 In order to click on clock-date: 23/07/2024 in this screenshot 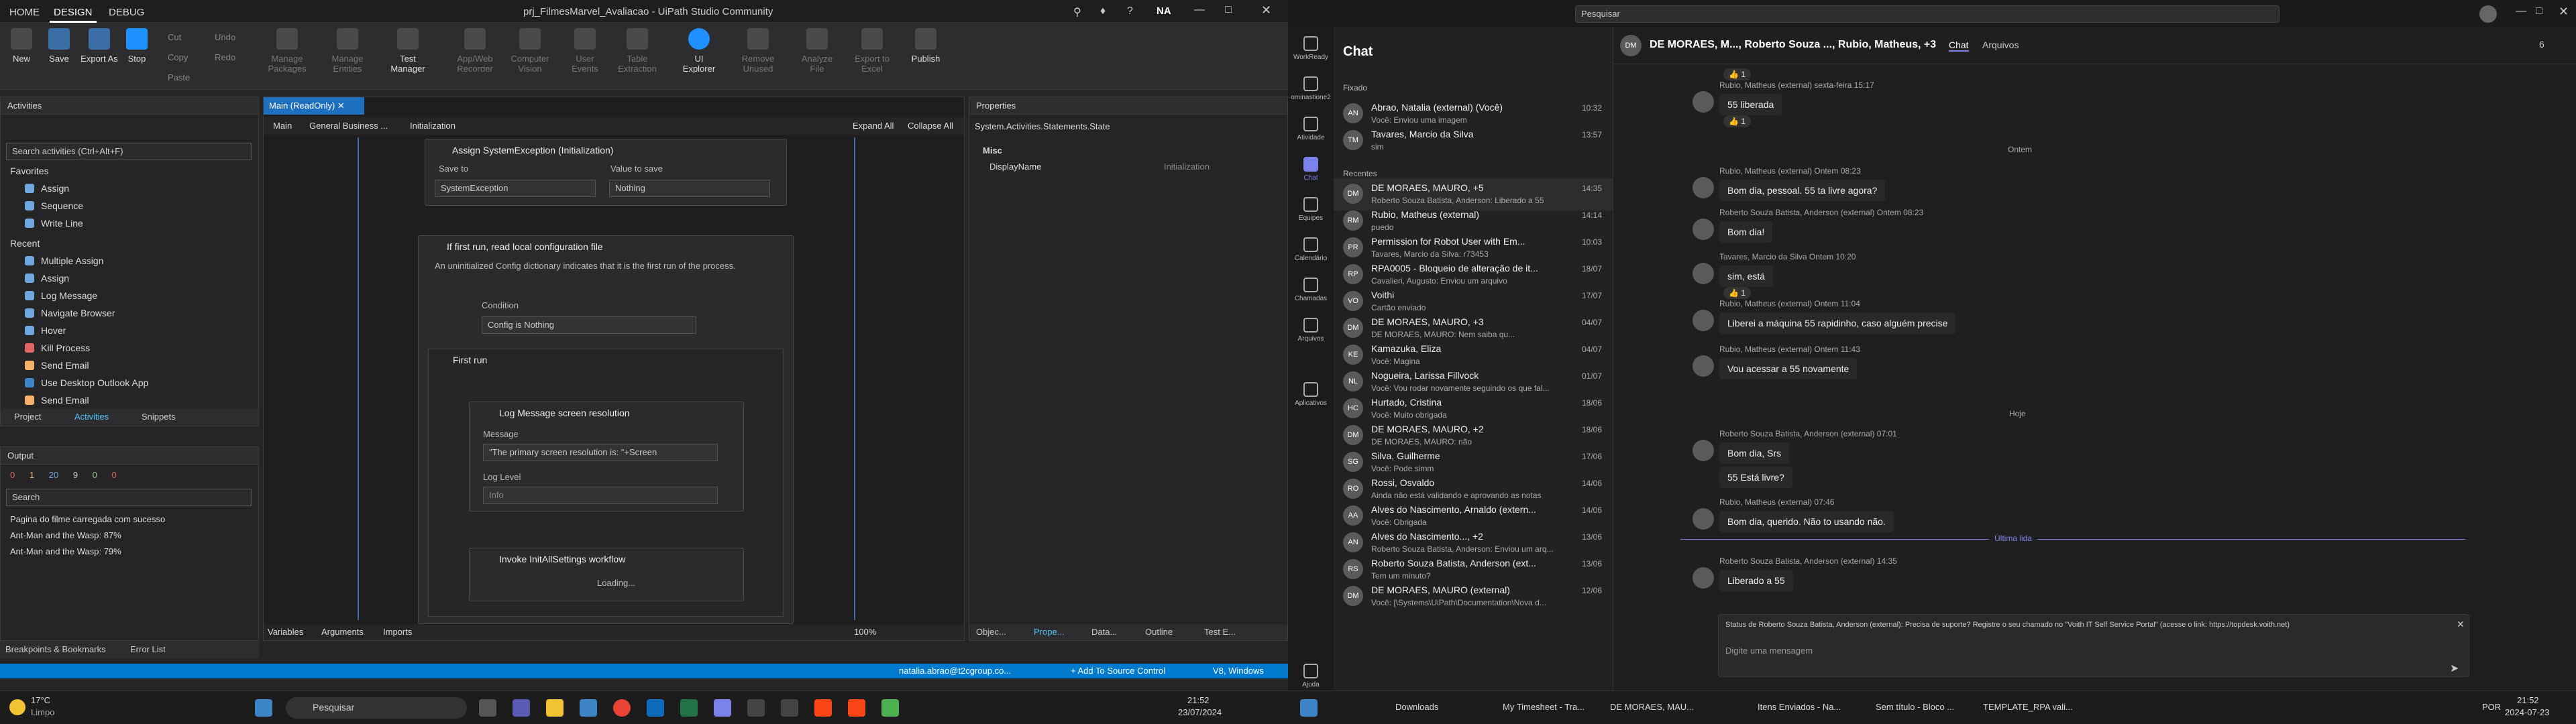, I will do `click(1200, 712)`.